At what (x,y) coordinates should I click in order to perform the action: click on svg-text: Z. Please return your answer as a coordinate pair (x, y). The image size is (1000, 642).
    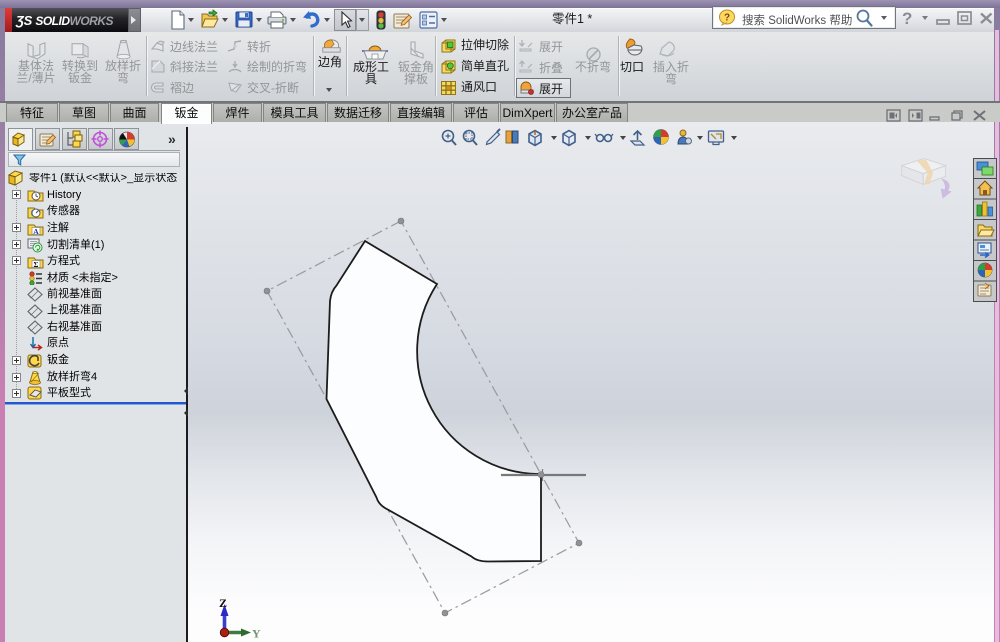
    Looking at the image, I should click on (223, 603).